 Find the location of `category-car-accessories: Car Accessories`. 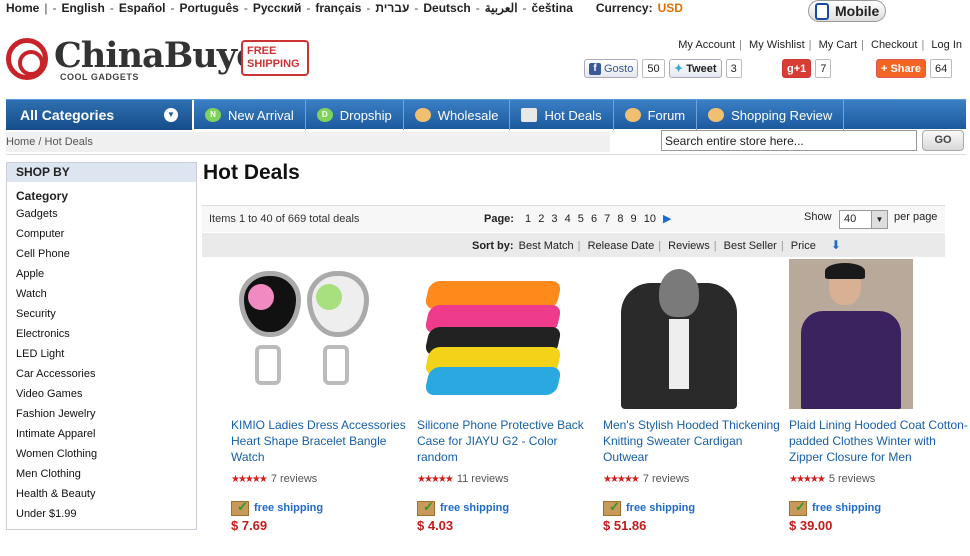

category-car-accessories: Car Accessories is located at coordinates (101, 374).